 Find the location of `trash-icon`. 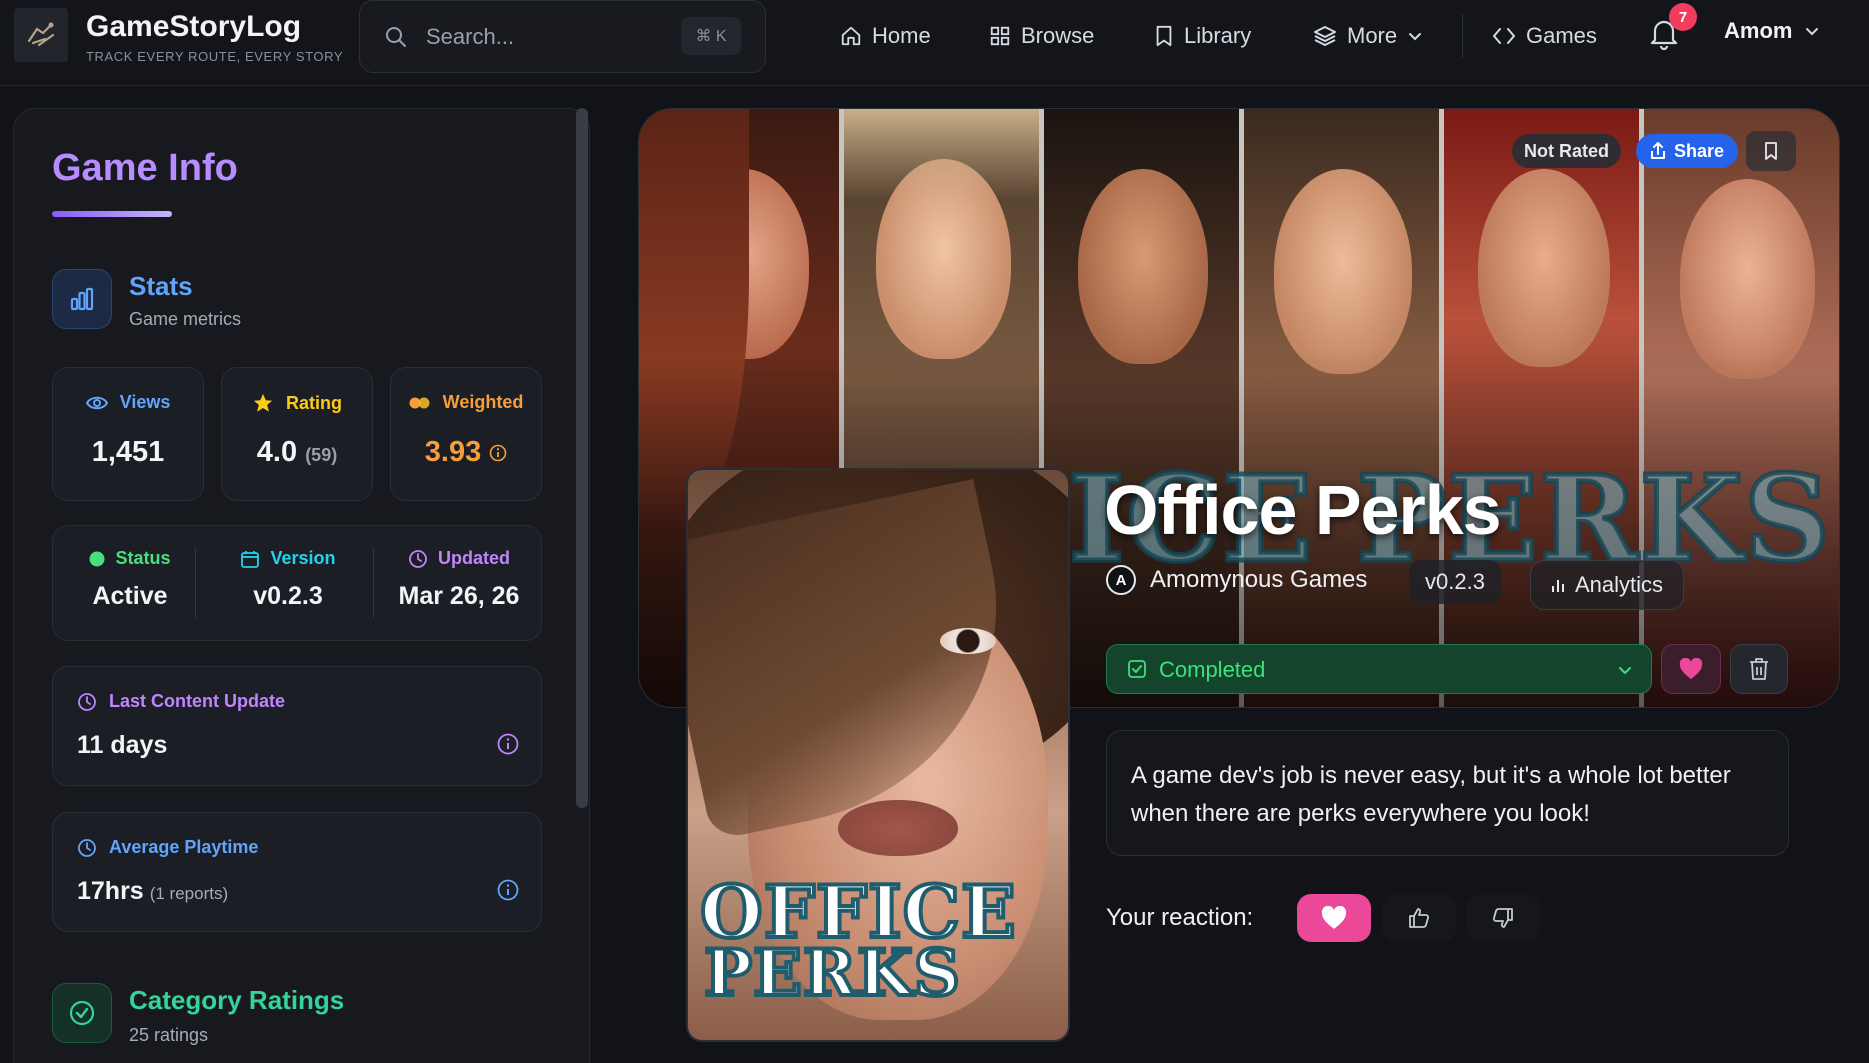

trash-icon is located at coordinates (1759, 669).